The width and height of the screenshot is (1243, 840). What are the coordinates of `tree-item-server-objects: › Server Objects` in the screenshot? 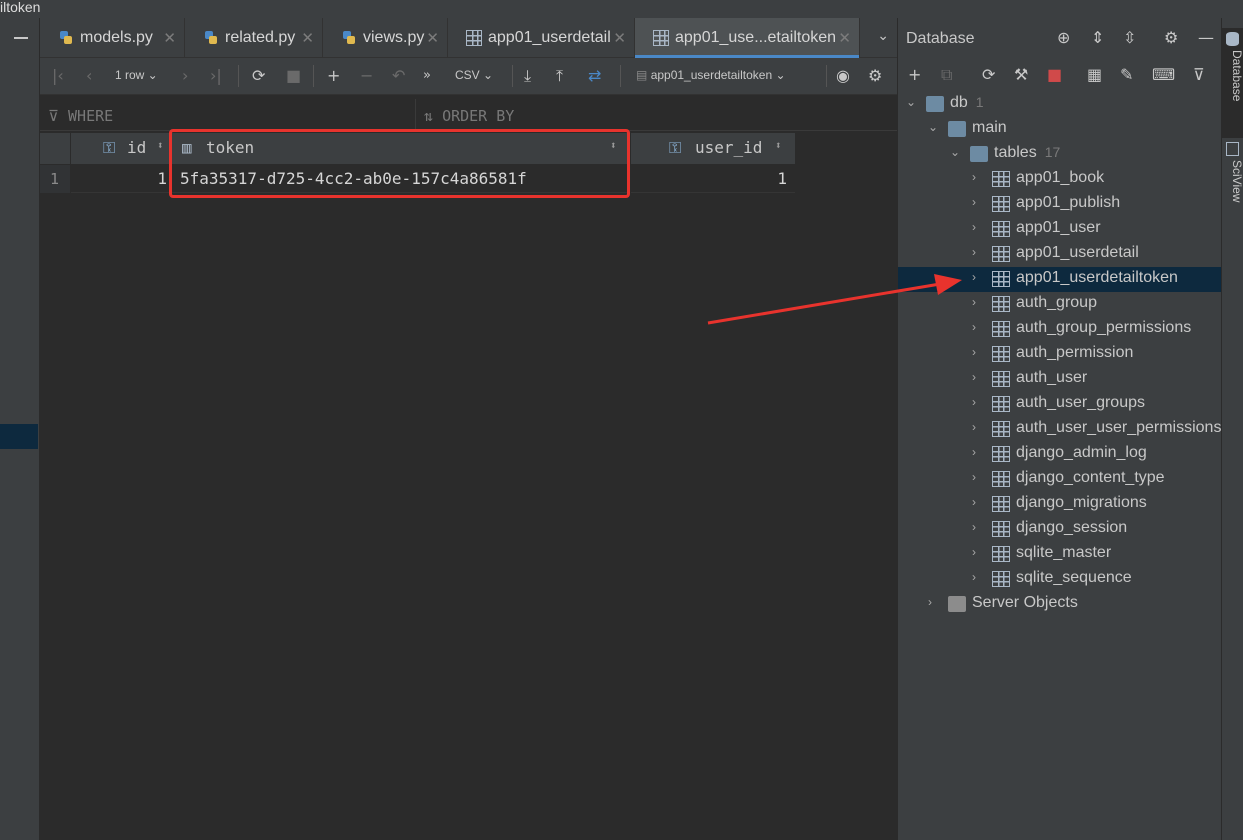 It's located at (1060, 604).